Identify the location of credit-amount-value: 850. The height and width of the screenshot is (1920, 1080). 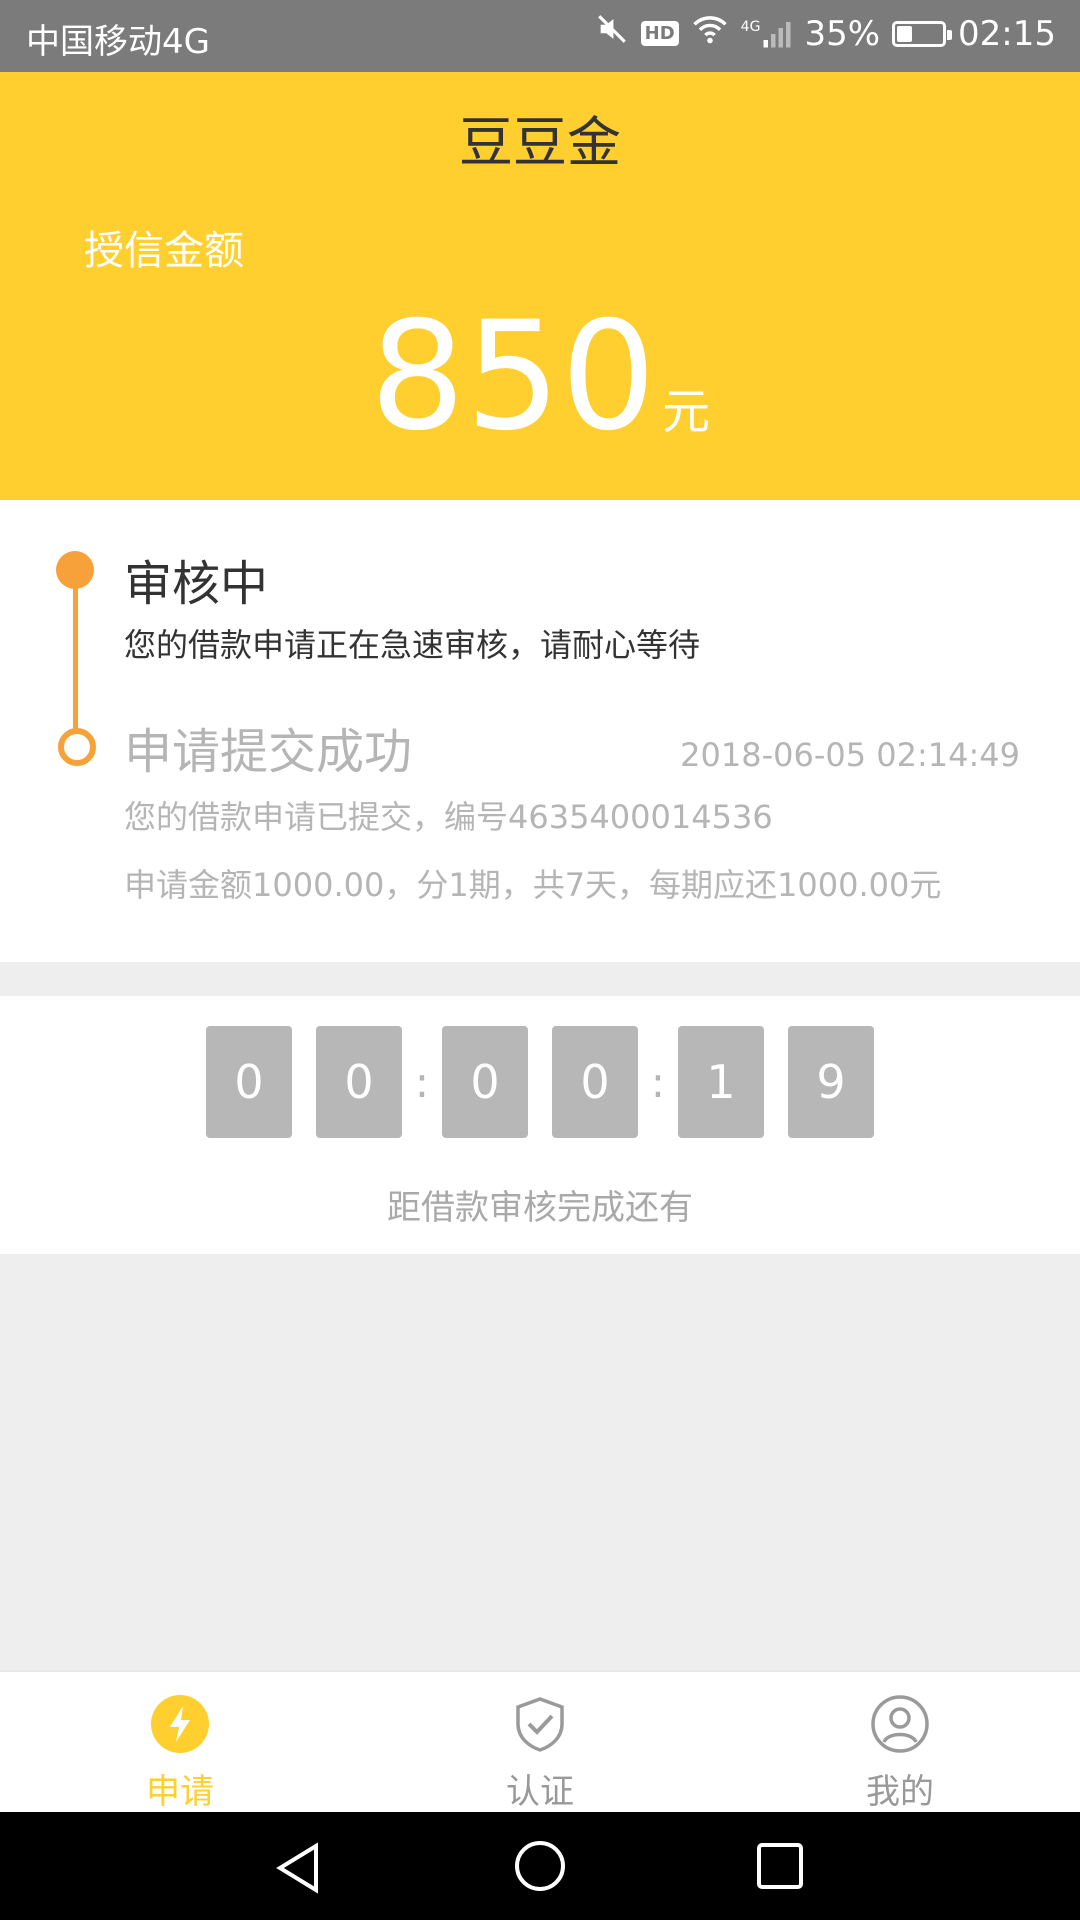
(513, 377).